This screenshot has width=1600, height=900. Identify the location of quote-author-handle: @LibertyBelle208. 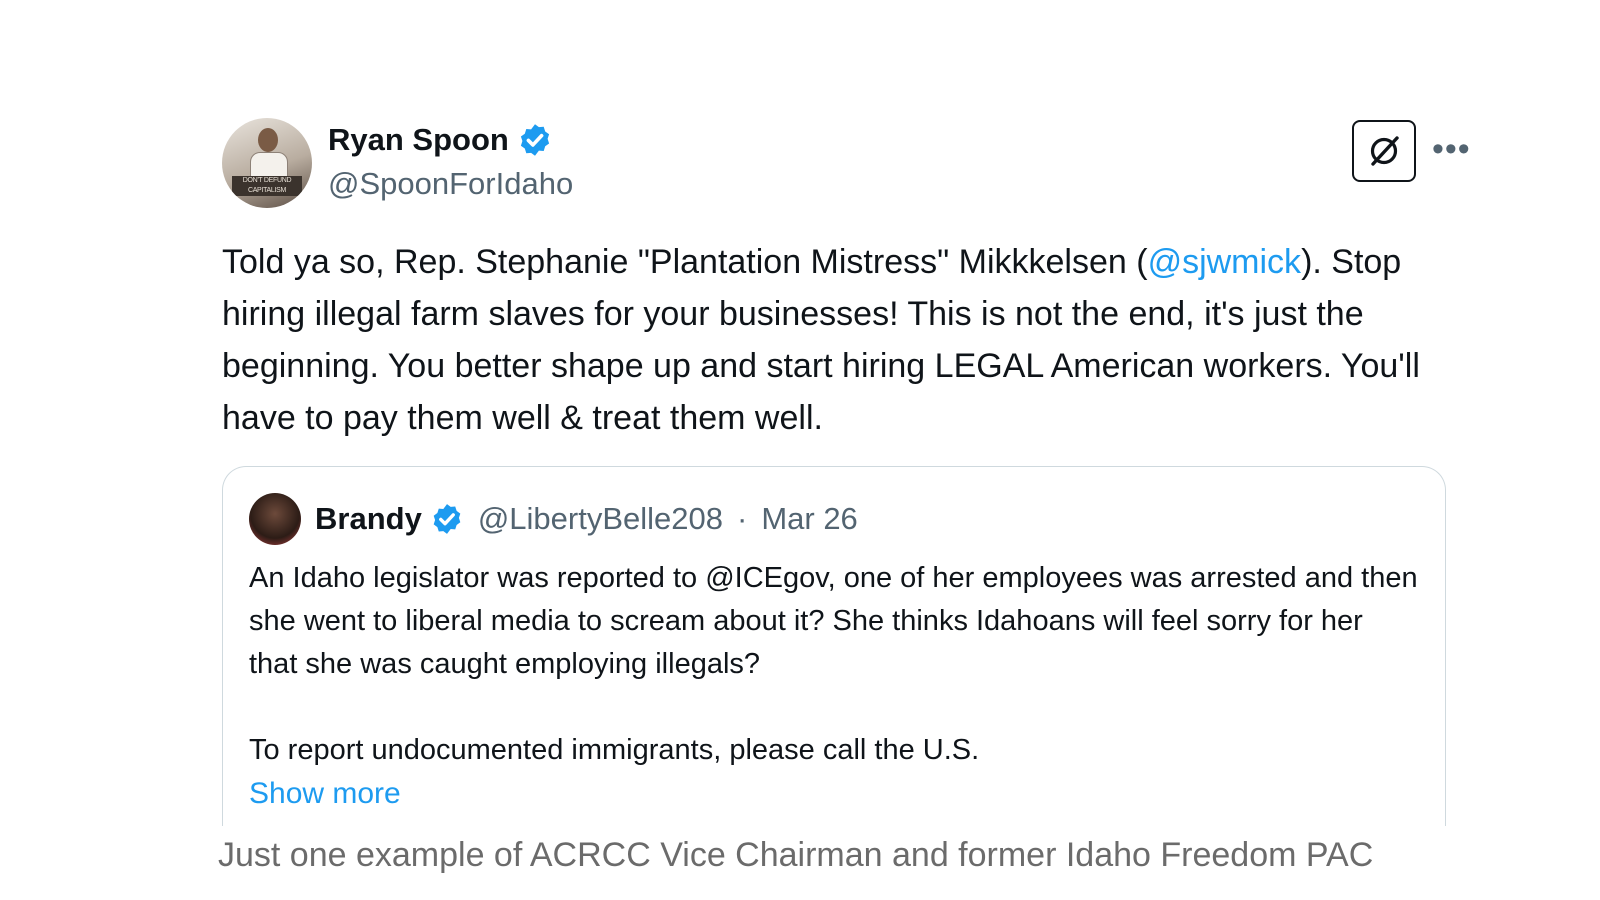
(600, 519).